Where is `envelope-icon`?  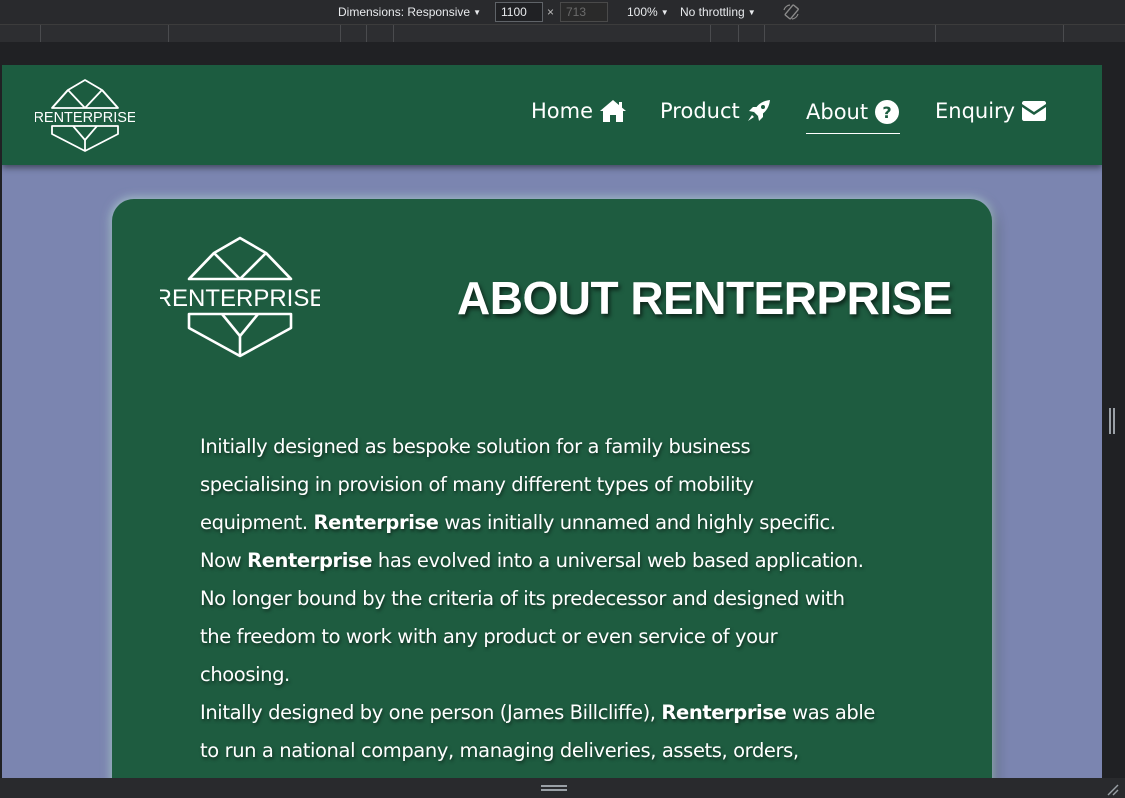 envelope-icon is located at coordinates (1034, 111).